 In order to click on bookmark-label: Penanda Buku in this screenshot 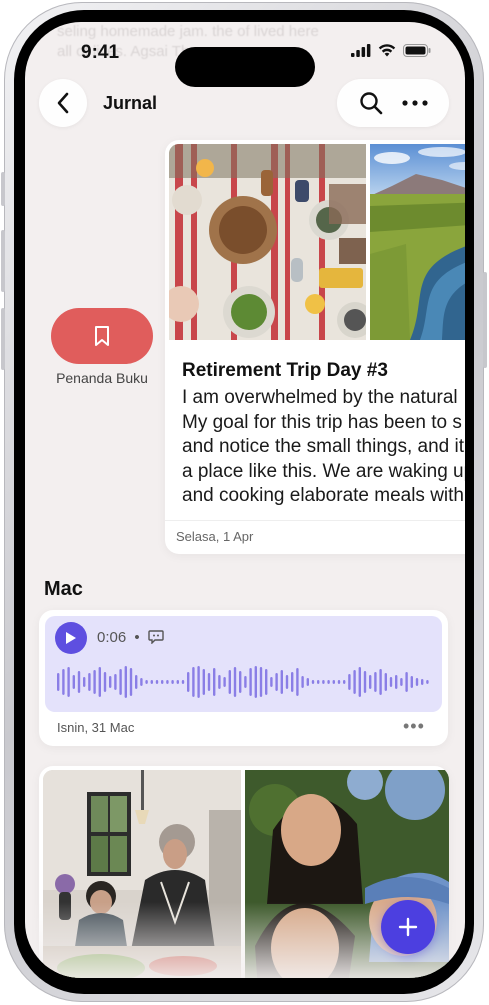, I will do `click(102, 378)`.